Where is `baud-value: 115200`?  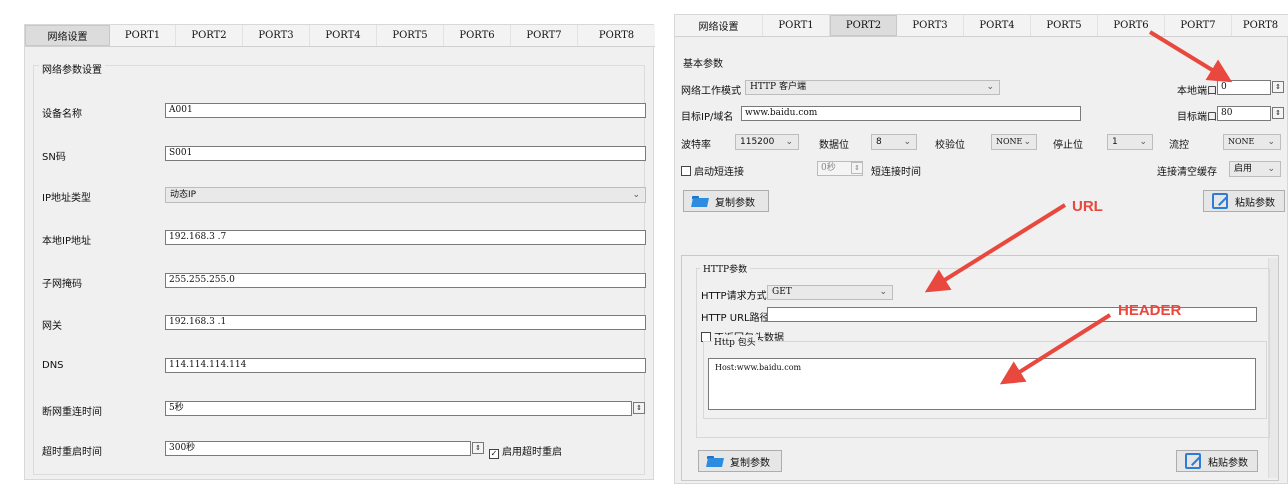
baud-value: 115200 is located at coordinates (757, 142).